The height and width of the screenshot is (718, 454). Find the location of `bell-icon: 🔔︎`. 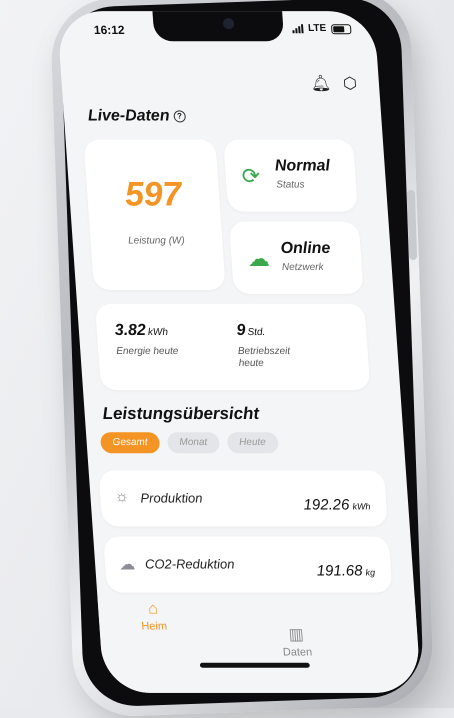

bell-icon: 🔔︎ is located at coordinates (321, 83).